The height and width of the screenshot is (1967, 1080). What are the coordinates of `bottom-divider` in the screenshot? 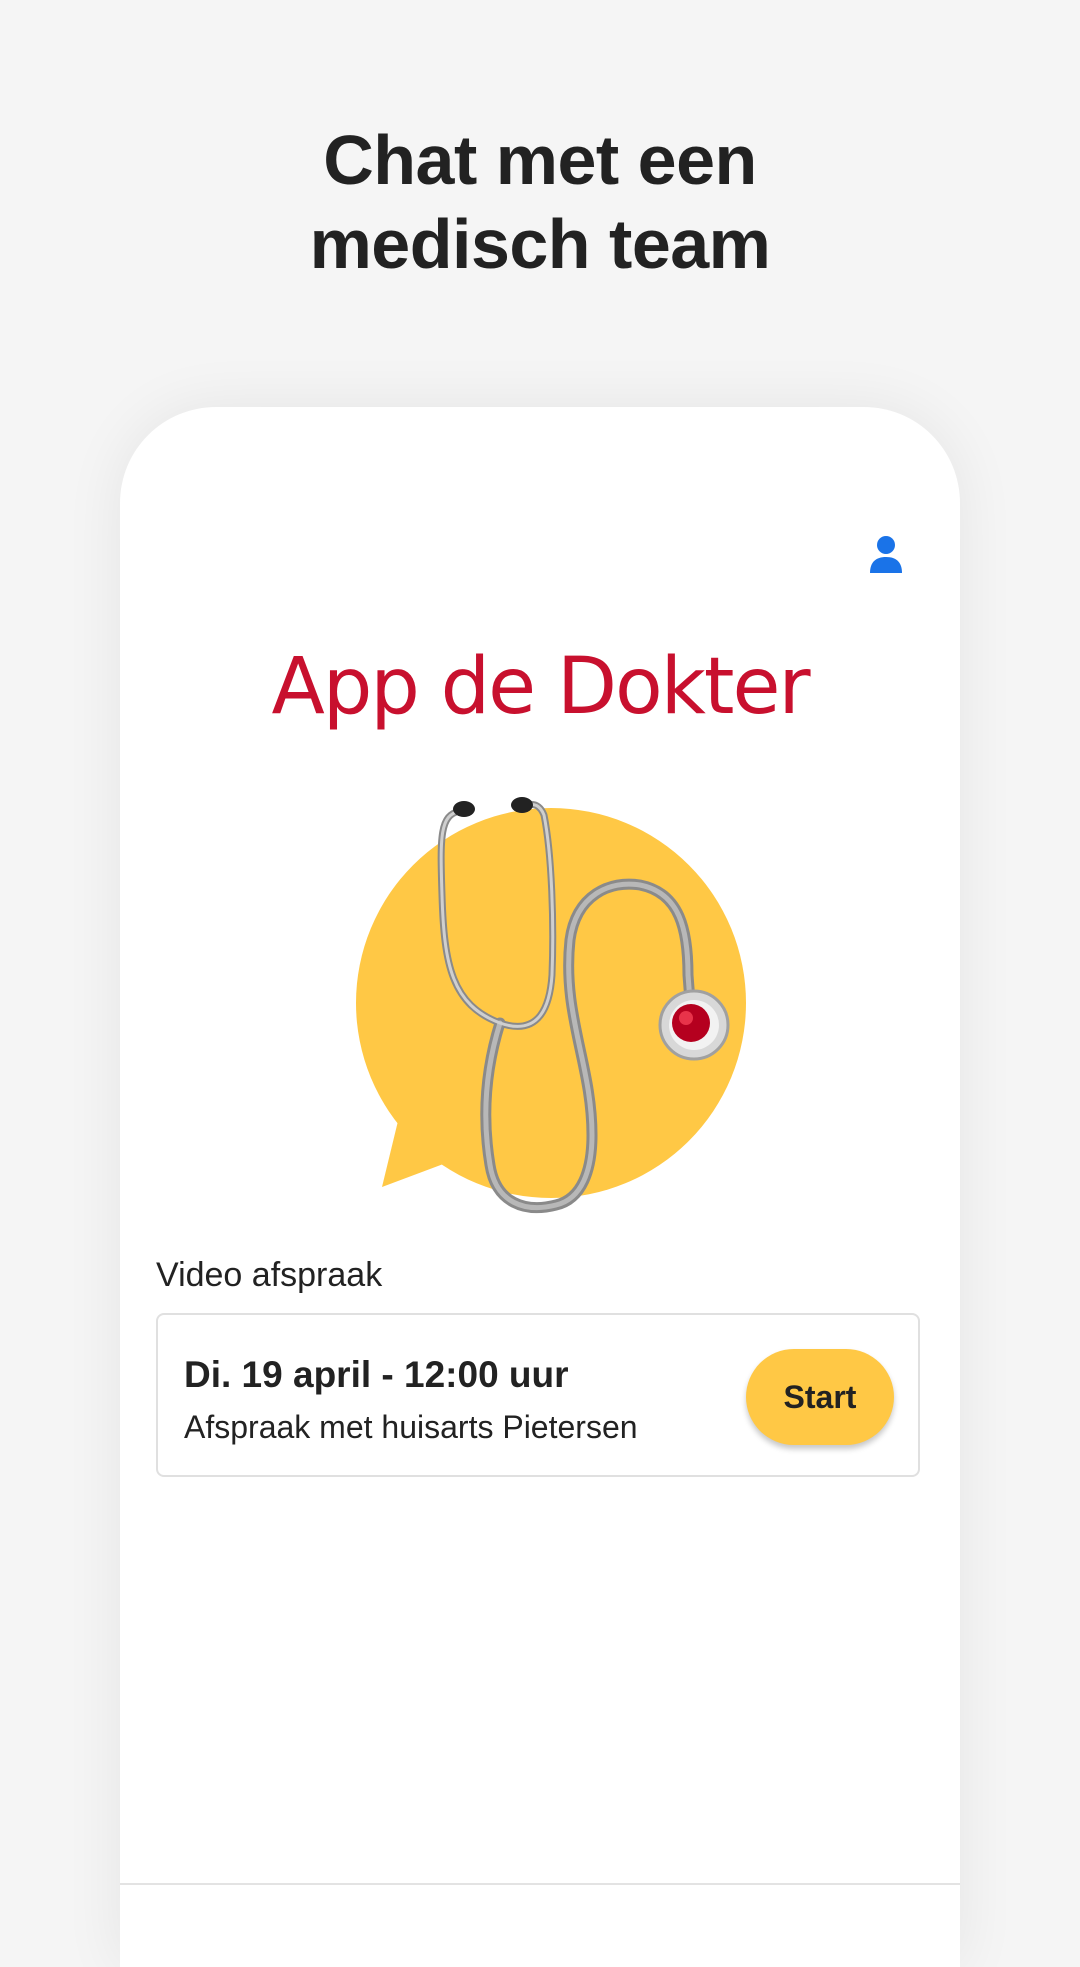 It's located at (540, 1884).